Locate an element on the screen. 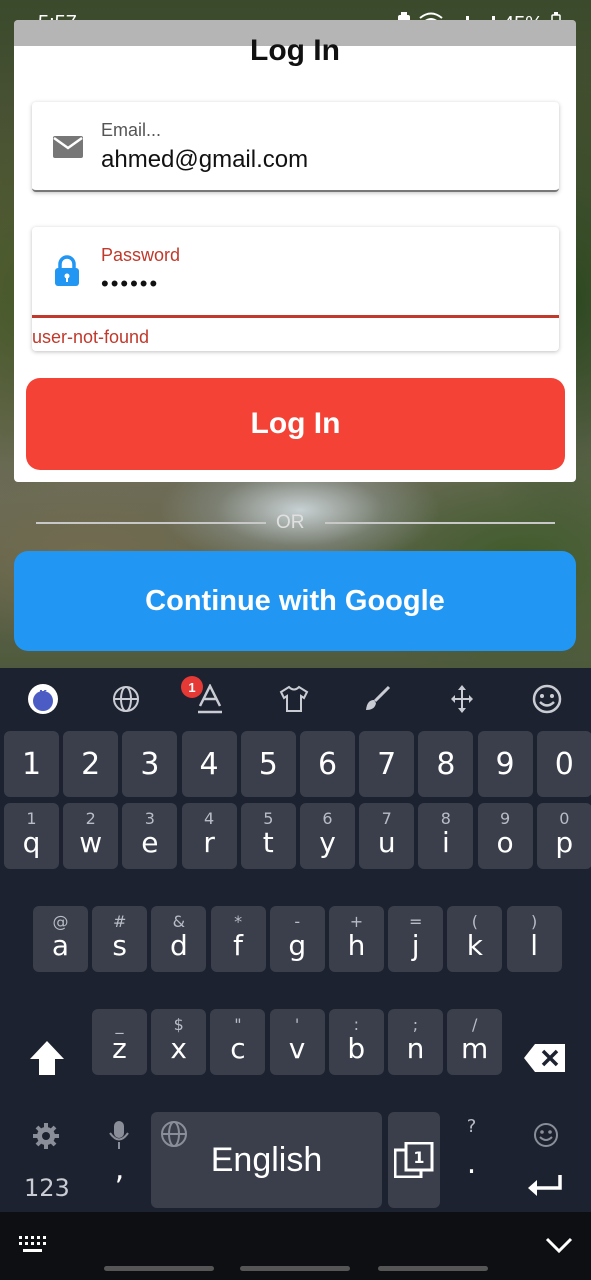 This screenshot has height=1280, width=591. key-label: a is located at coordinates (60, 945).